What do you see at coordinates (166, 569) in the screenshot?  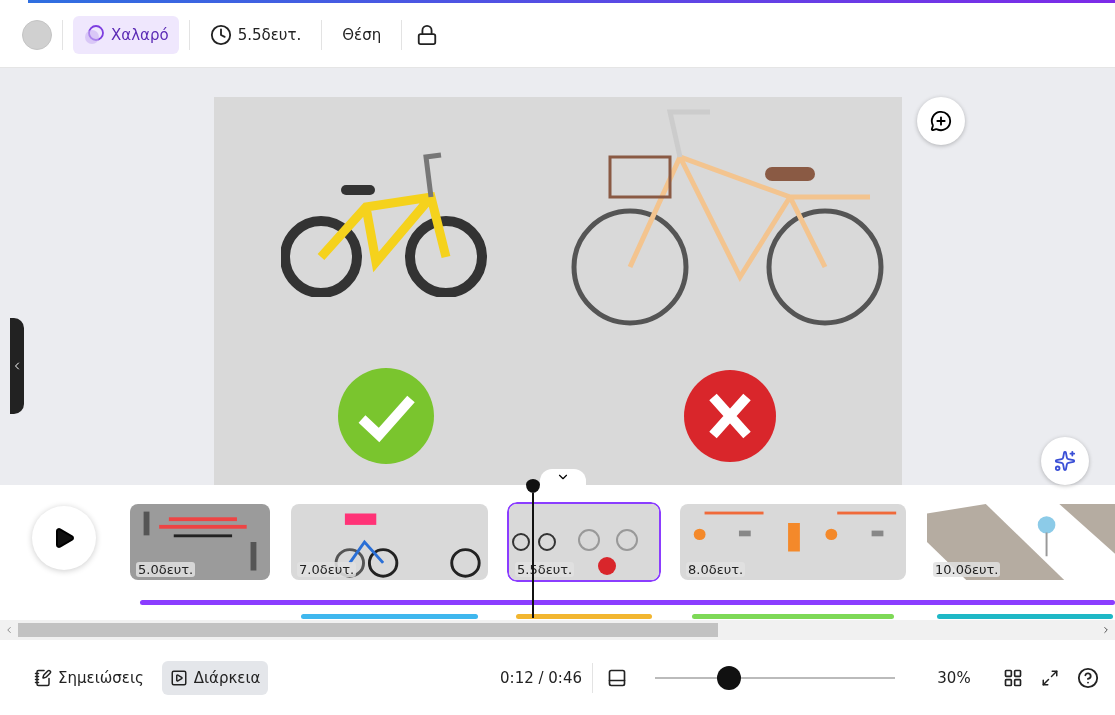 I see `clip-duration: 5.0δευτ.` at bounding box center [166, 569].